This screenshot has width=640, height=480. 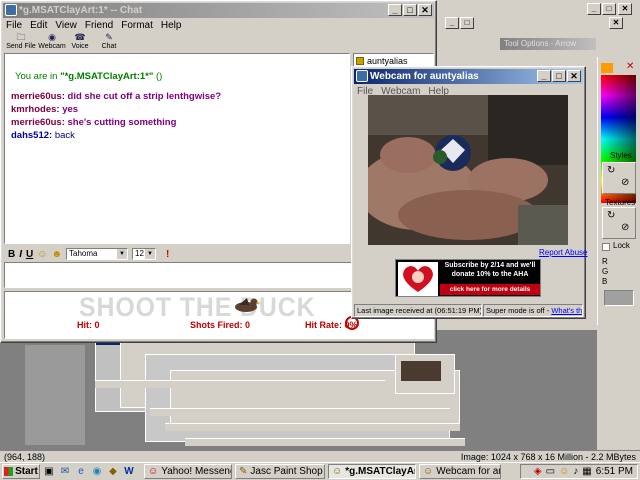 I want to click on color-picker-swatch, so click(x=607, y=68).